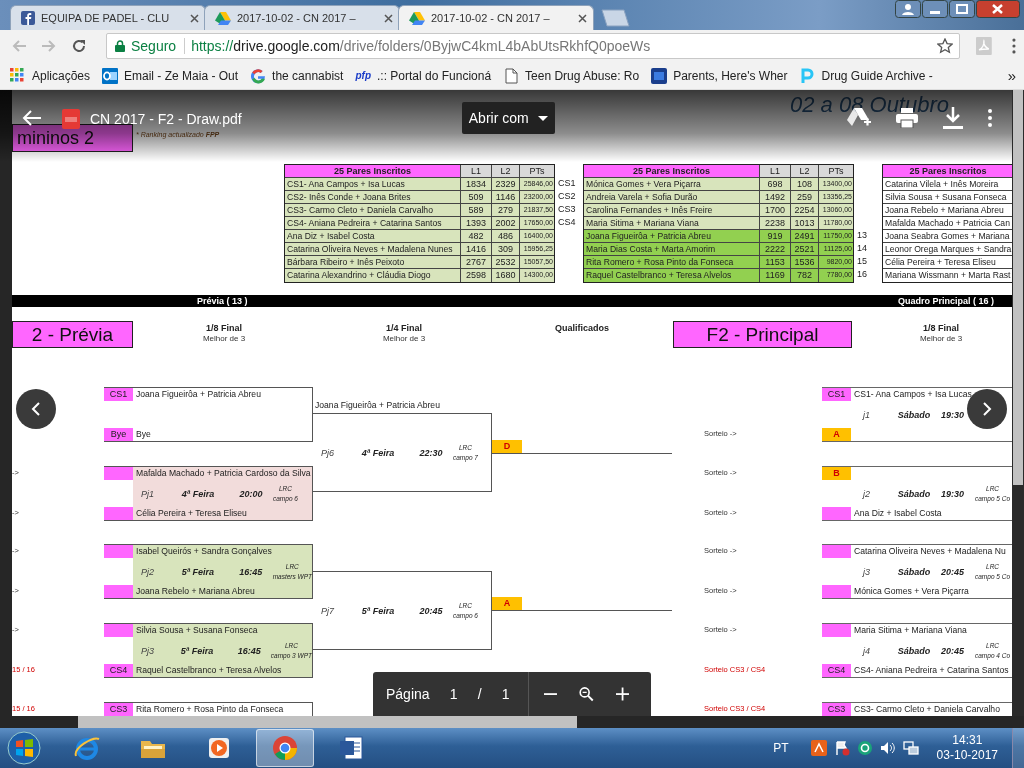 The height and width of the screenshot is (768, 1024). Describe the element at coordinates (945, 46) in the screenshot. I see `star-icon` at that location.